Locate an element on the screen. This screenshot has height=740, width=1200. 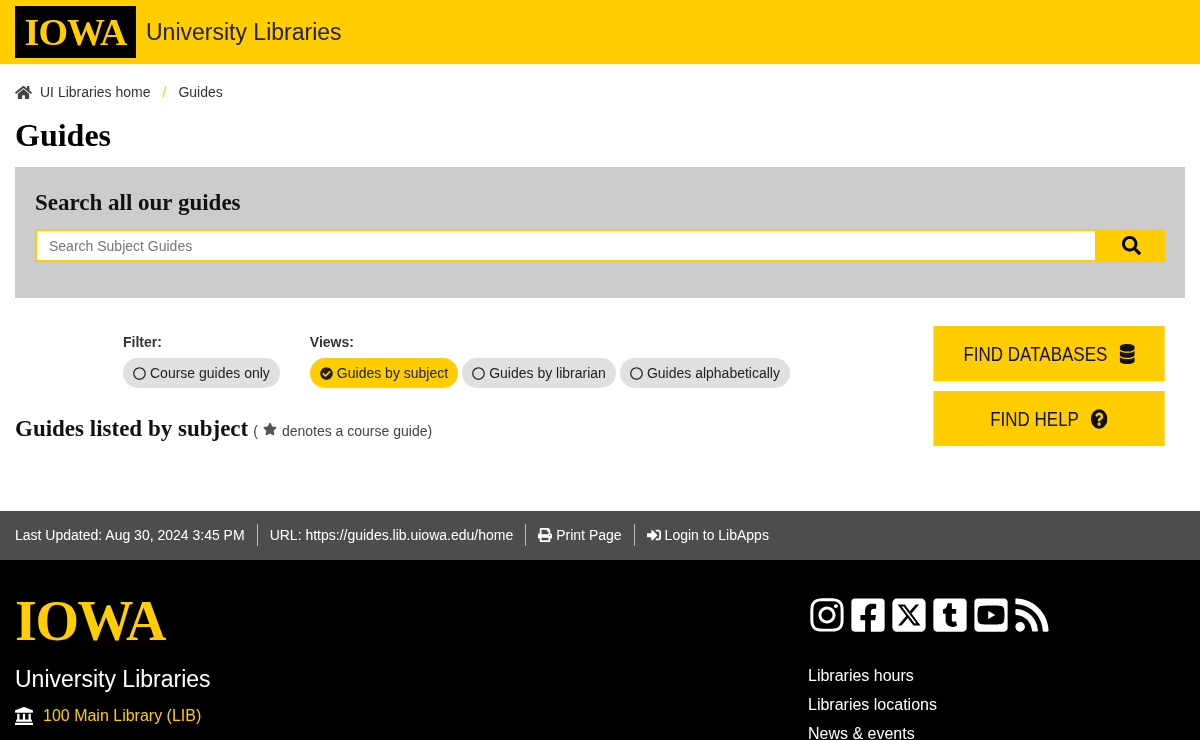
info-text: Last Updated: Aug 30, 2024 3:45 PM is located at coordinates (130, 535).